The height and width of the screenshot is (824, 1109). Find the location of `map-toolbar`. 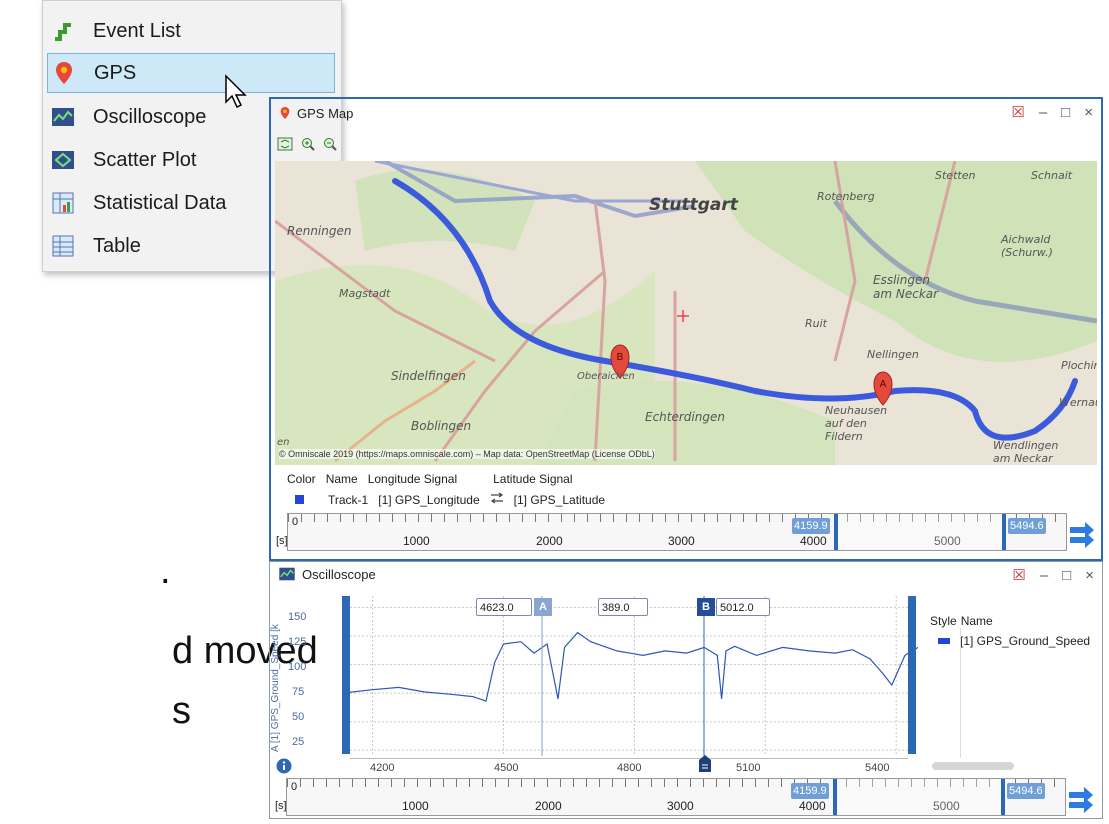

map-toolbar is located at coordinates (307, 146).